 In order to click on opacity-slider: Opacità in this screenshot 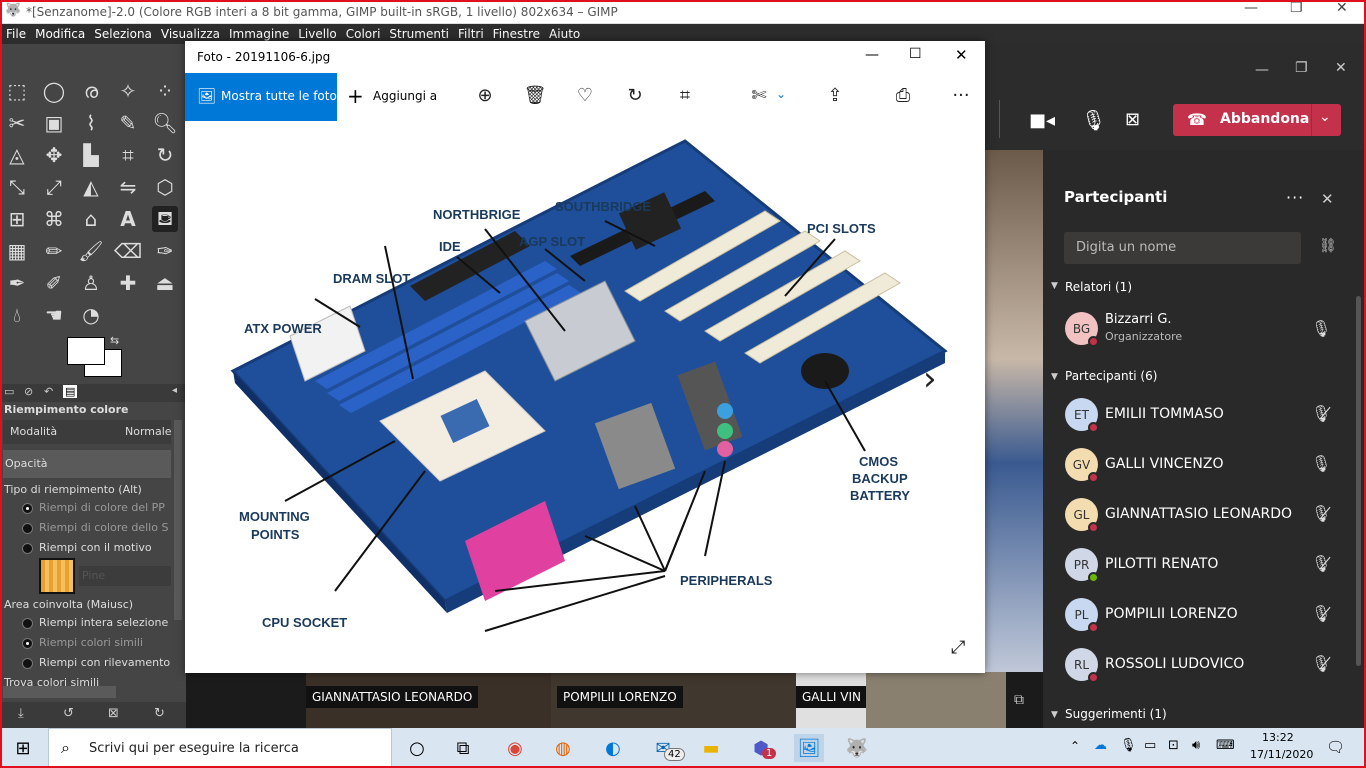, I will do `click(87, 464)`.